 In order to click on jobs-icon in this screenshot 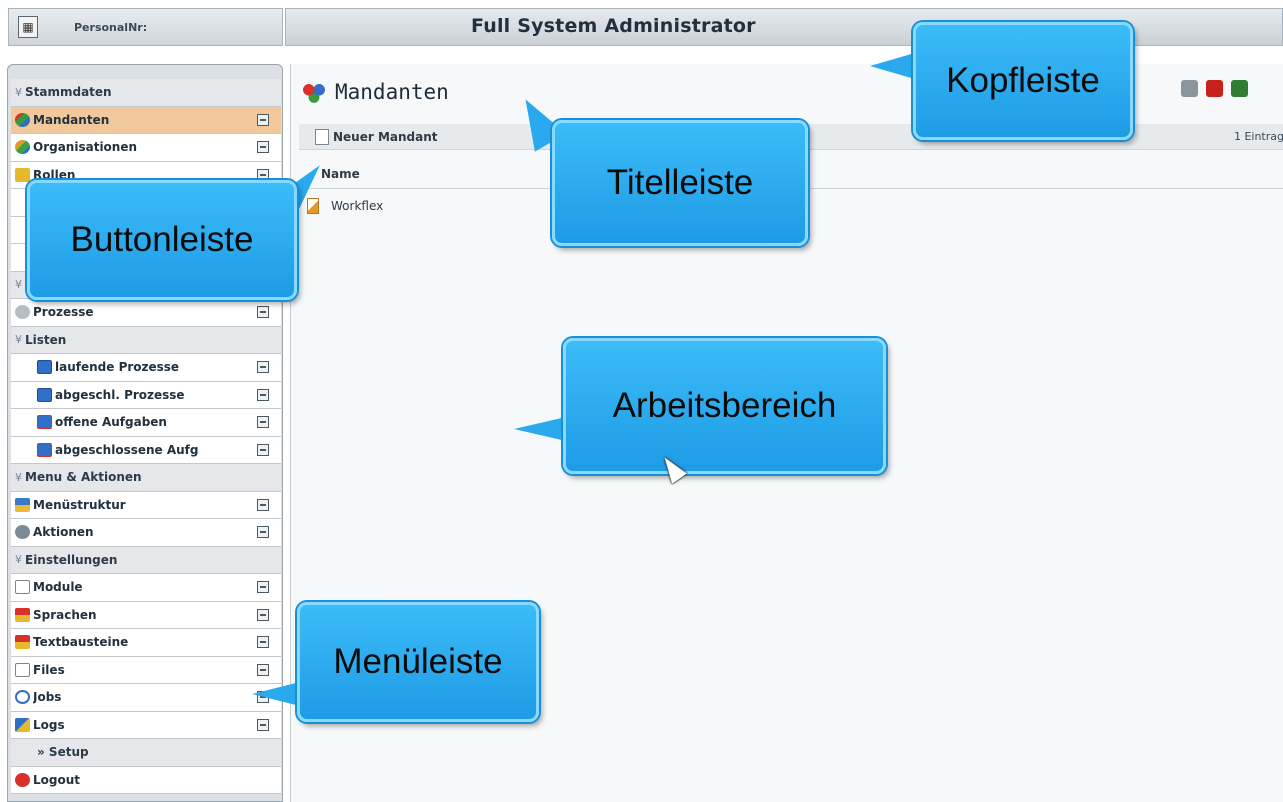, I will do `click(22, 697)`.